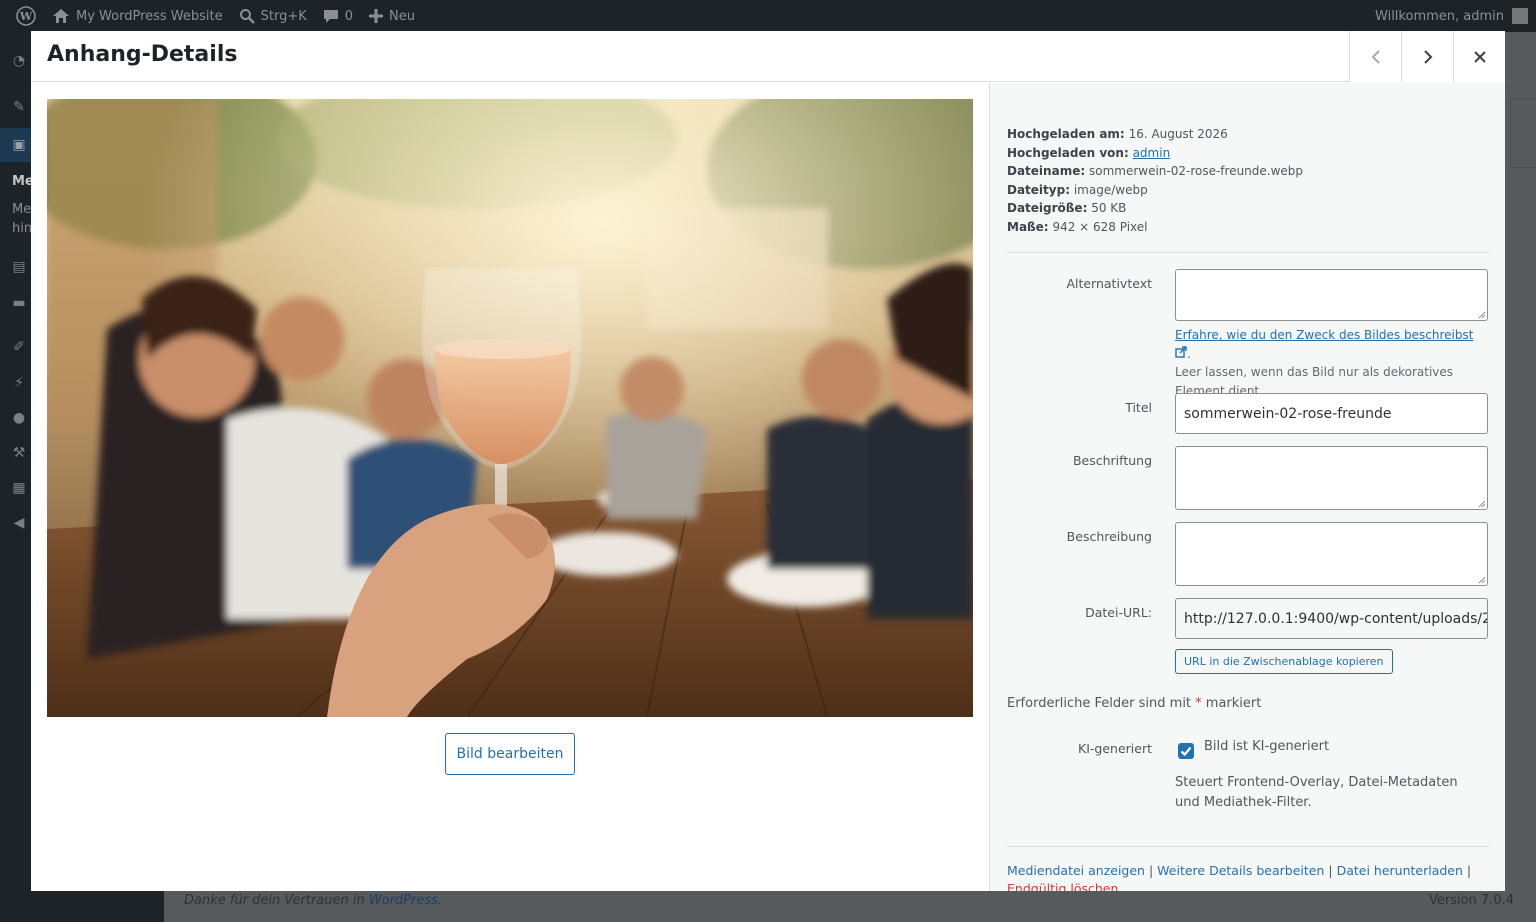 The image size is (1536, 922). I want to click on required-suffix: markiert, so click(1231, 703).